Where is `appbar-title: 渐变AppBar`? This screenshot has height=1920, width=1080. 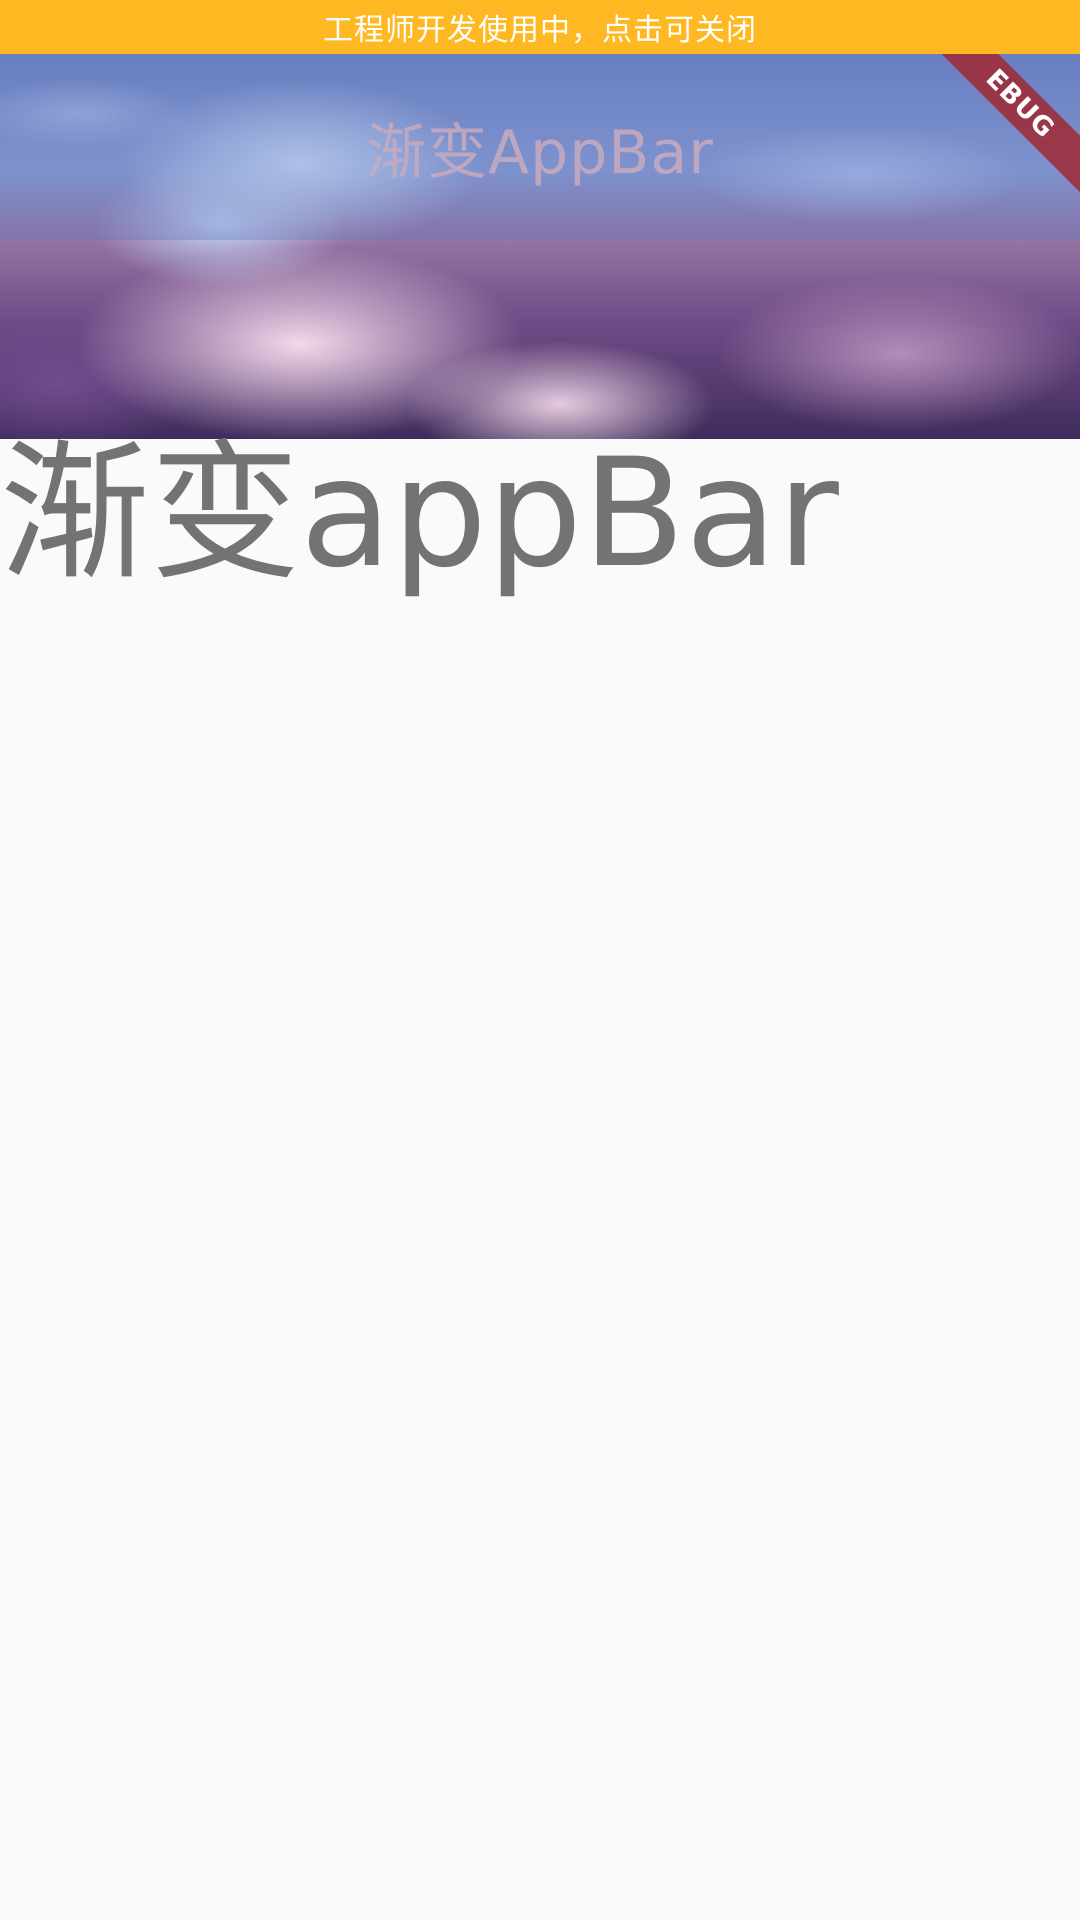
appbar-title: 渐变AppBar is located at coordinates (540, 153).